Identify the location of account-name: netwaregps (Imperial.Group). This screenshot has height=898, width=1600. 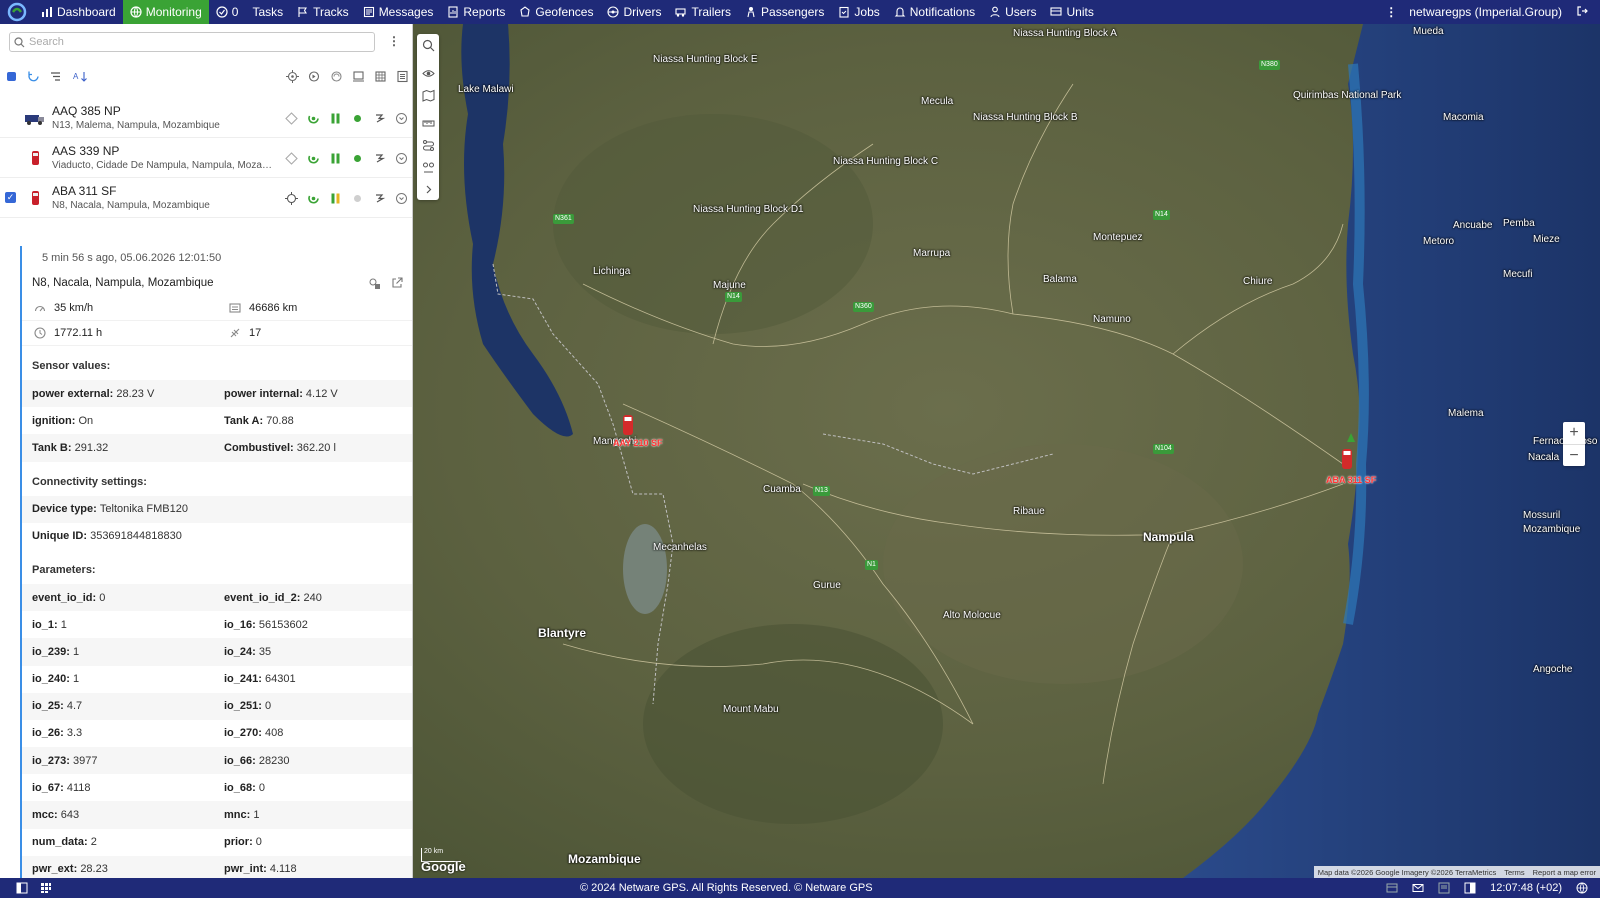
(1492, 12).